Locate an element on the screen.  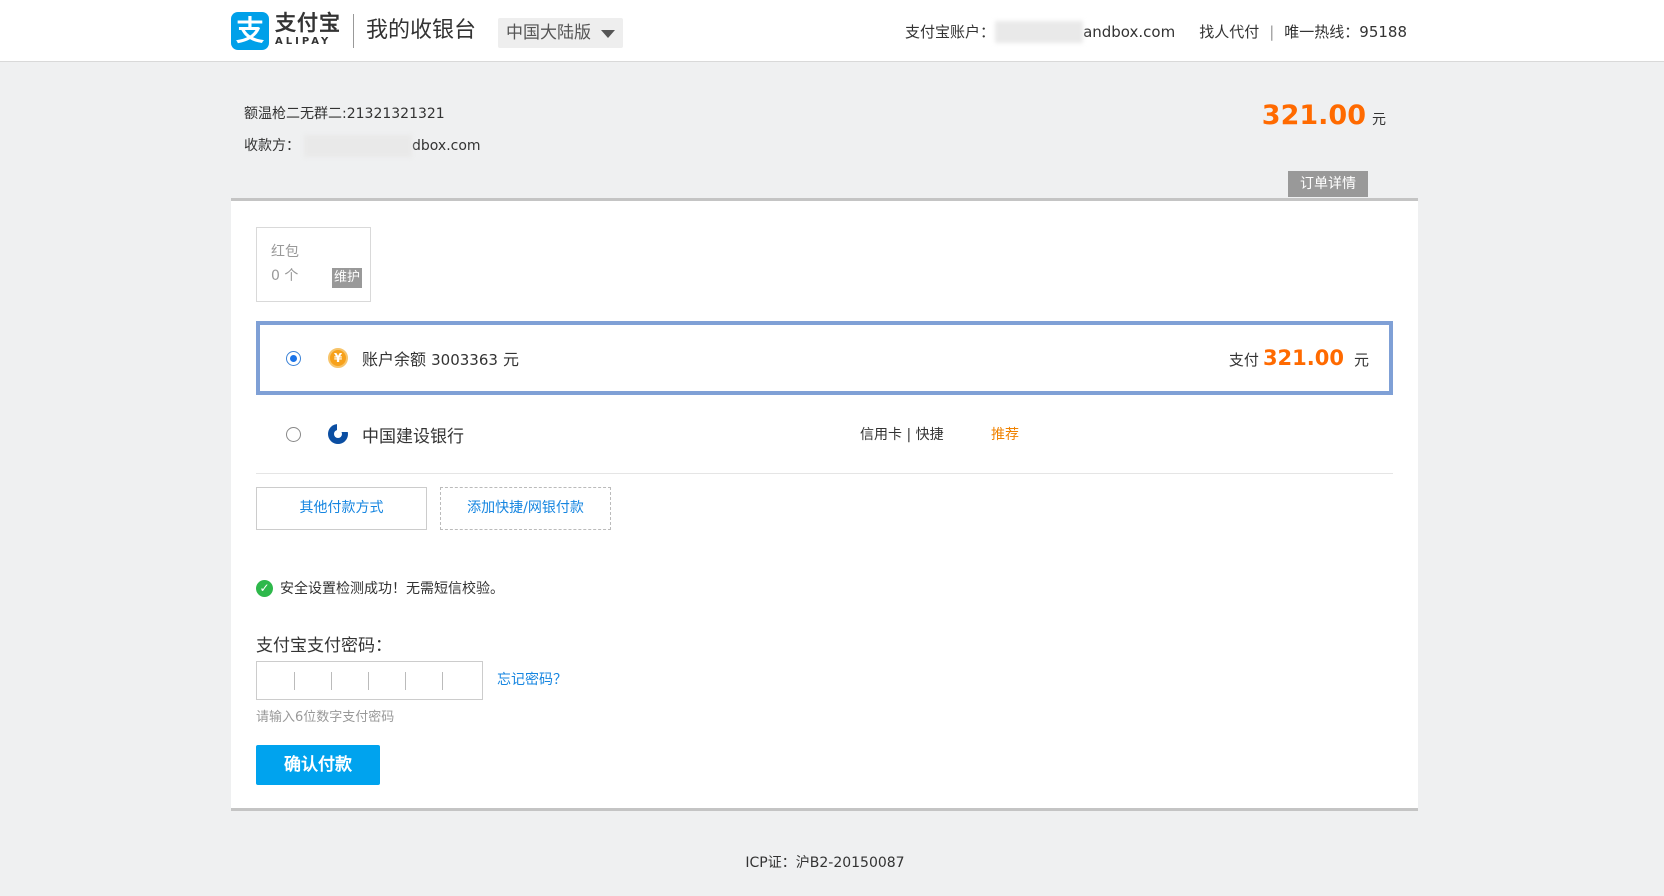
logo-divider is located at coordinates (353, 31).